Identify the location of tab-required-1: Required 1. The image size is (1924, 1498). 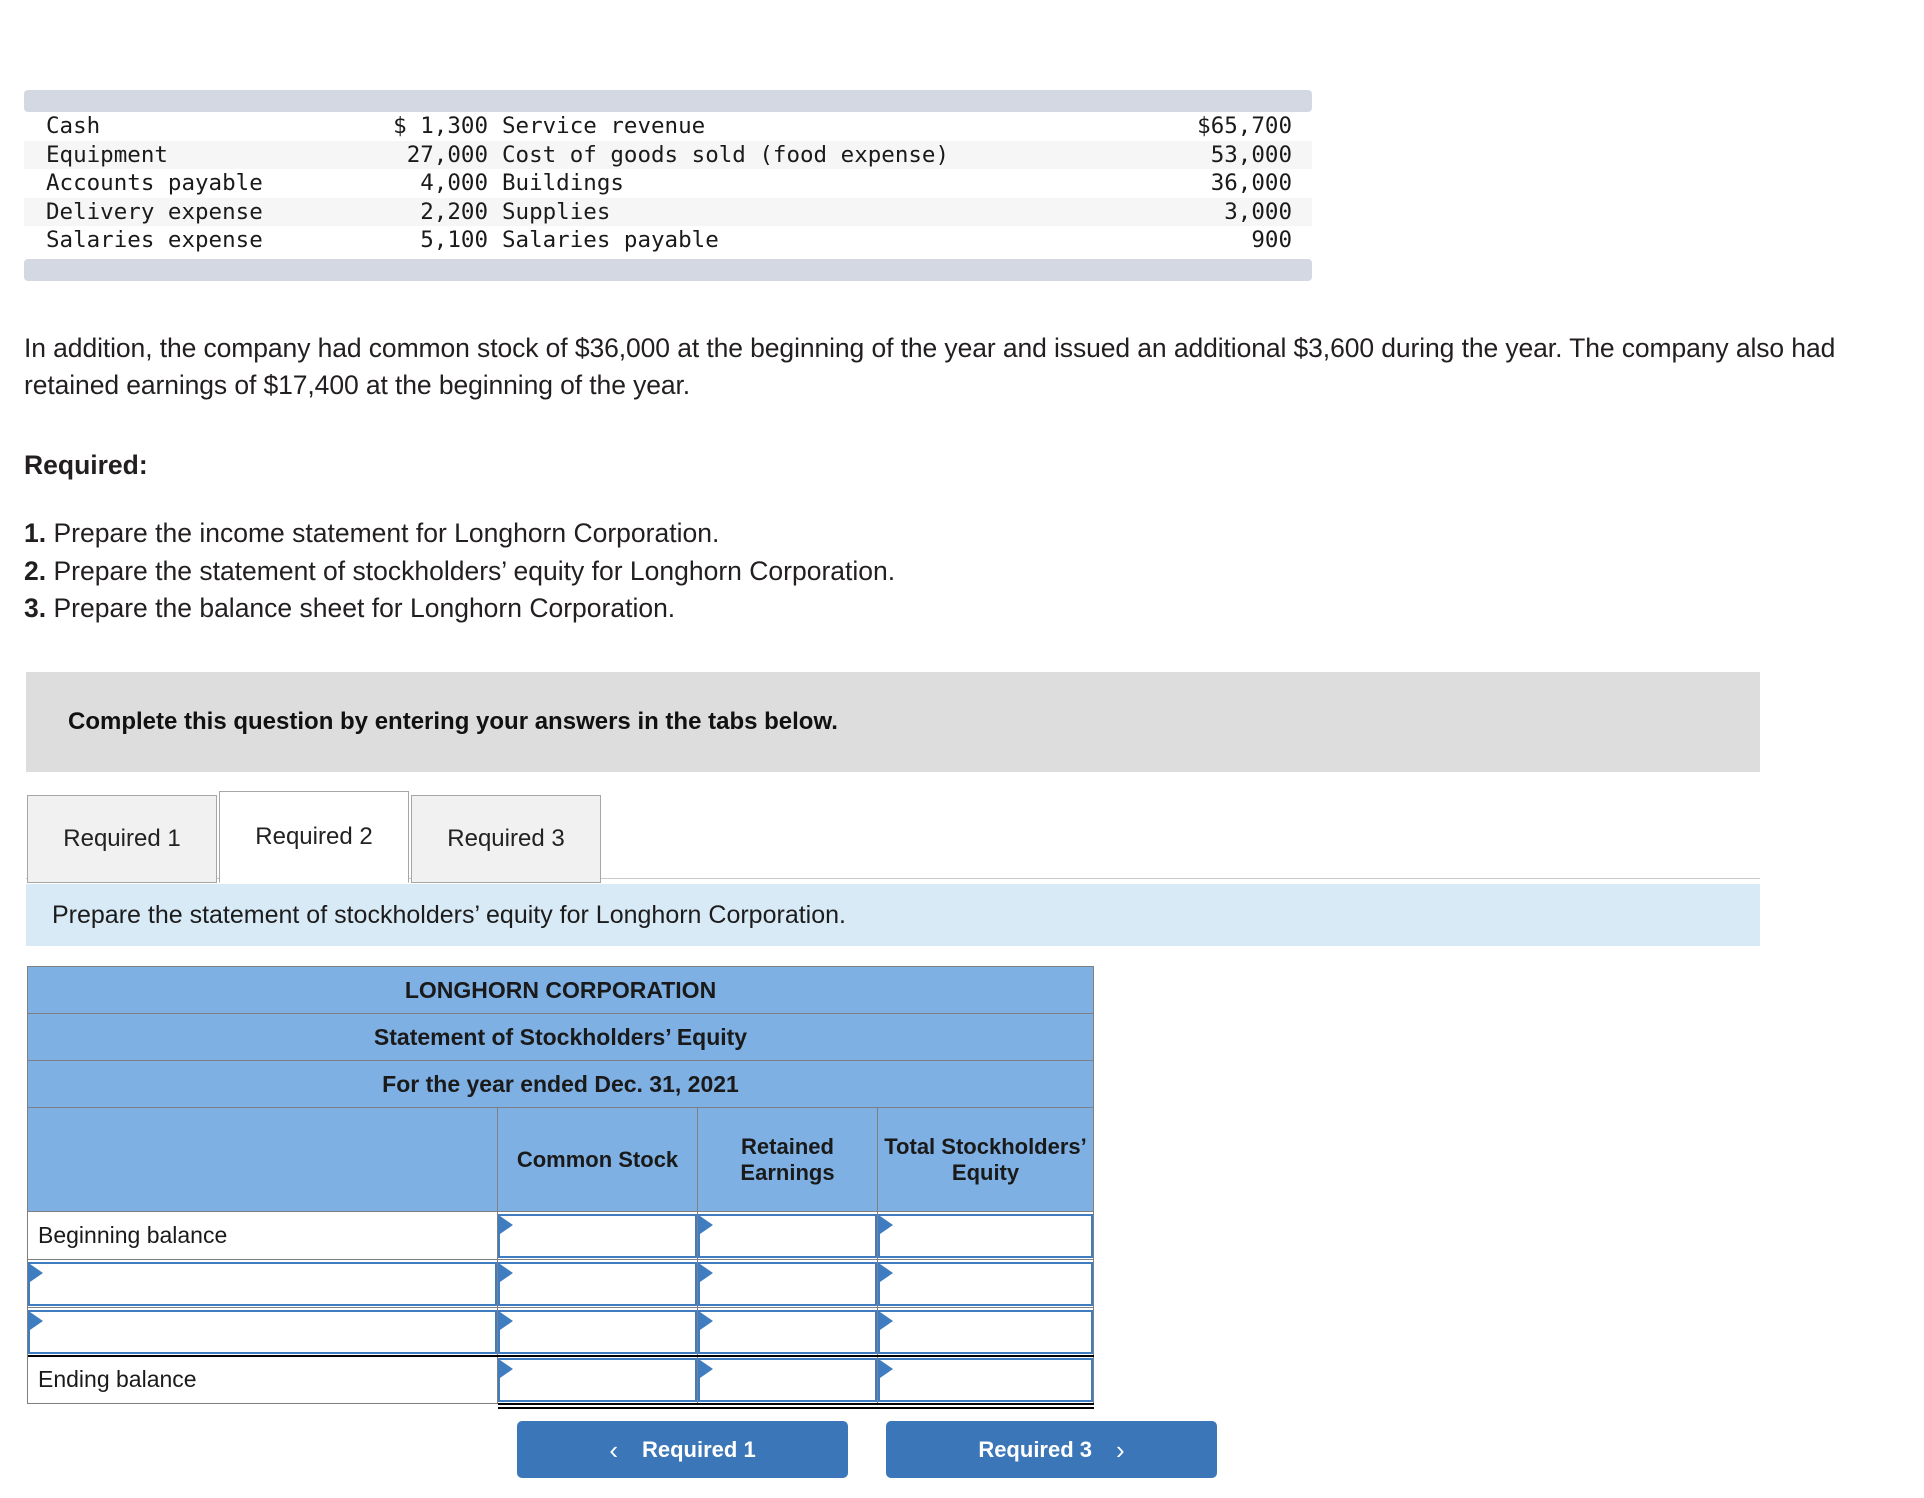
(122, 839).